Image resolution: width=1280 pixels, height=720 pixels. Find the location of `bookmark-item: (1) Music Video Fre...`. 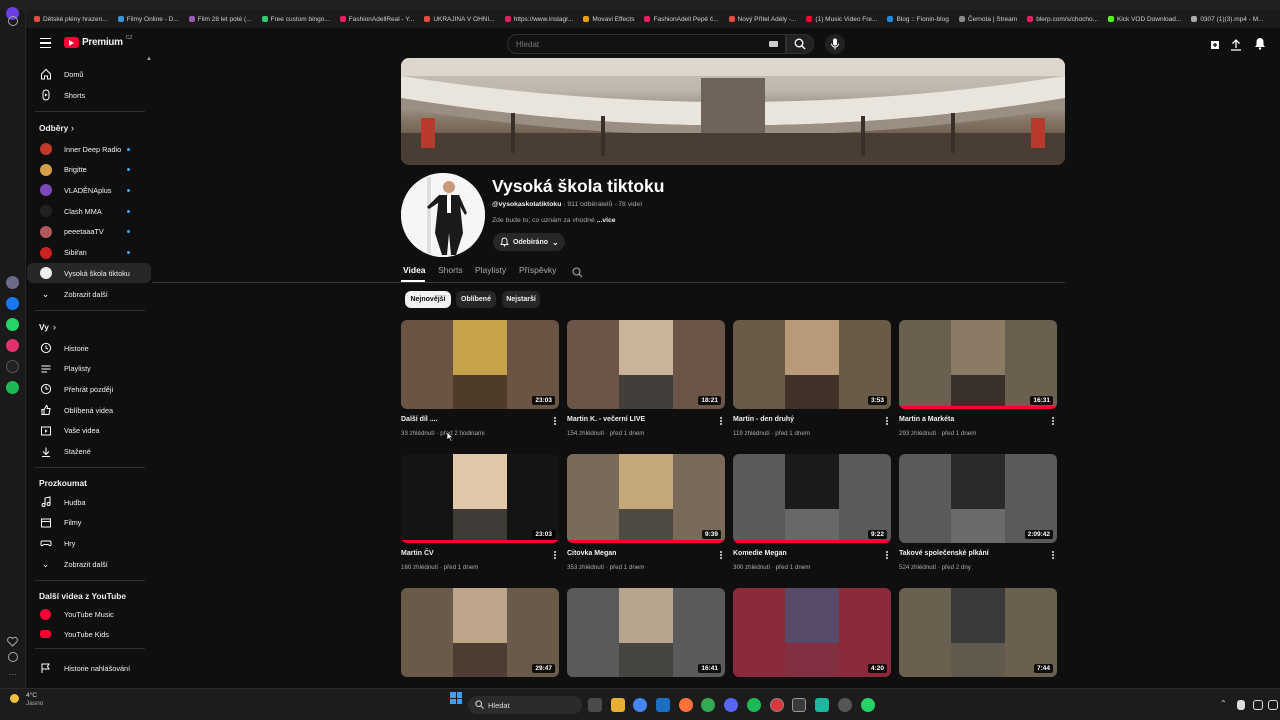

bookmark-item: (1) Music Video Fre... is located at coordinates (841, 19).